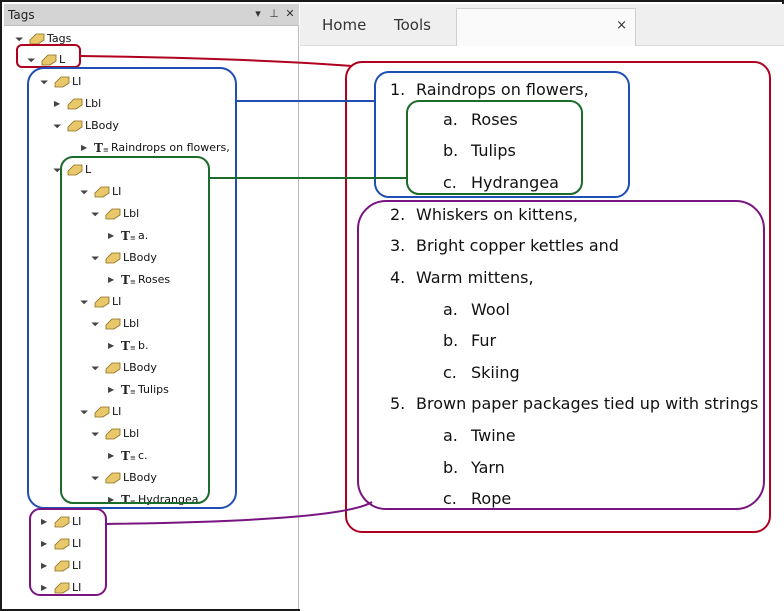 Image resolution: width=784 pixels, height=611 pixels. I want to click on document-tab: ×, so click(546, 27).